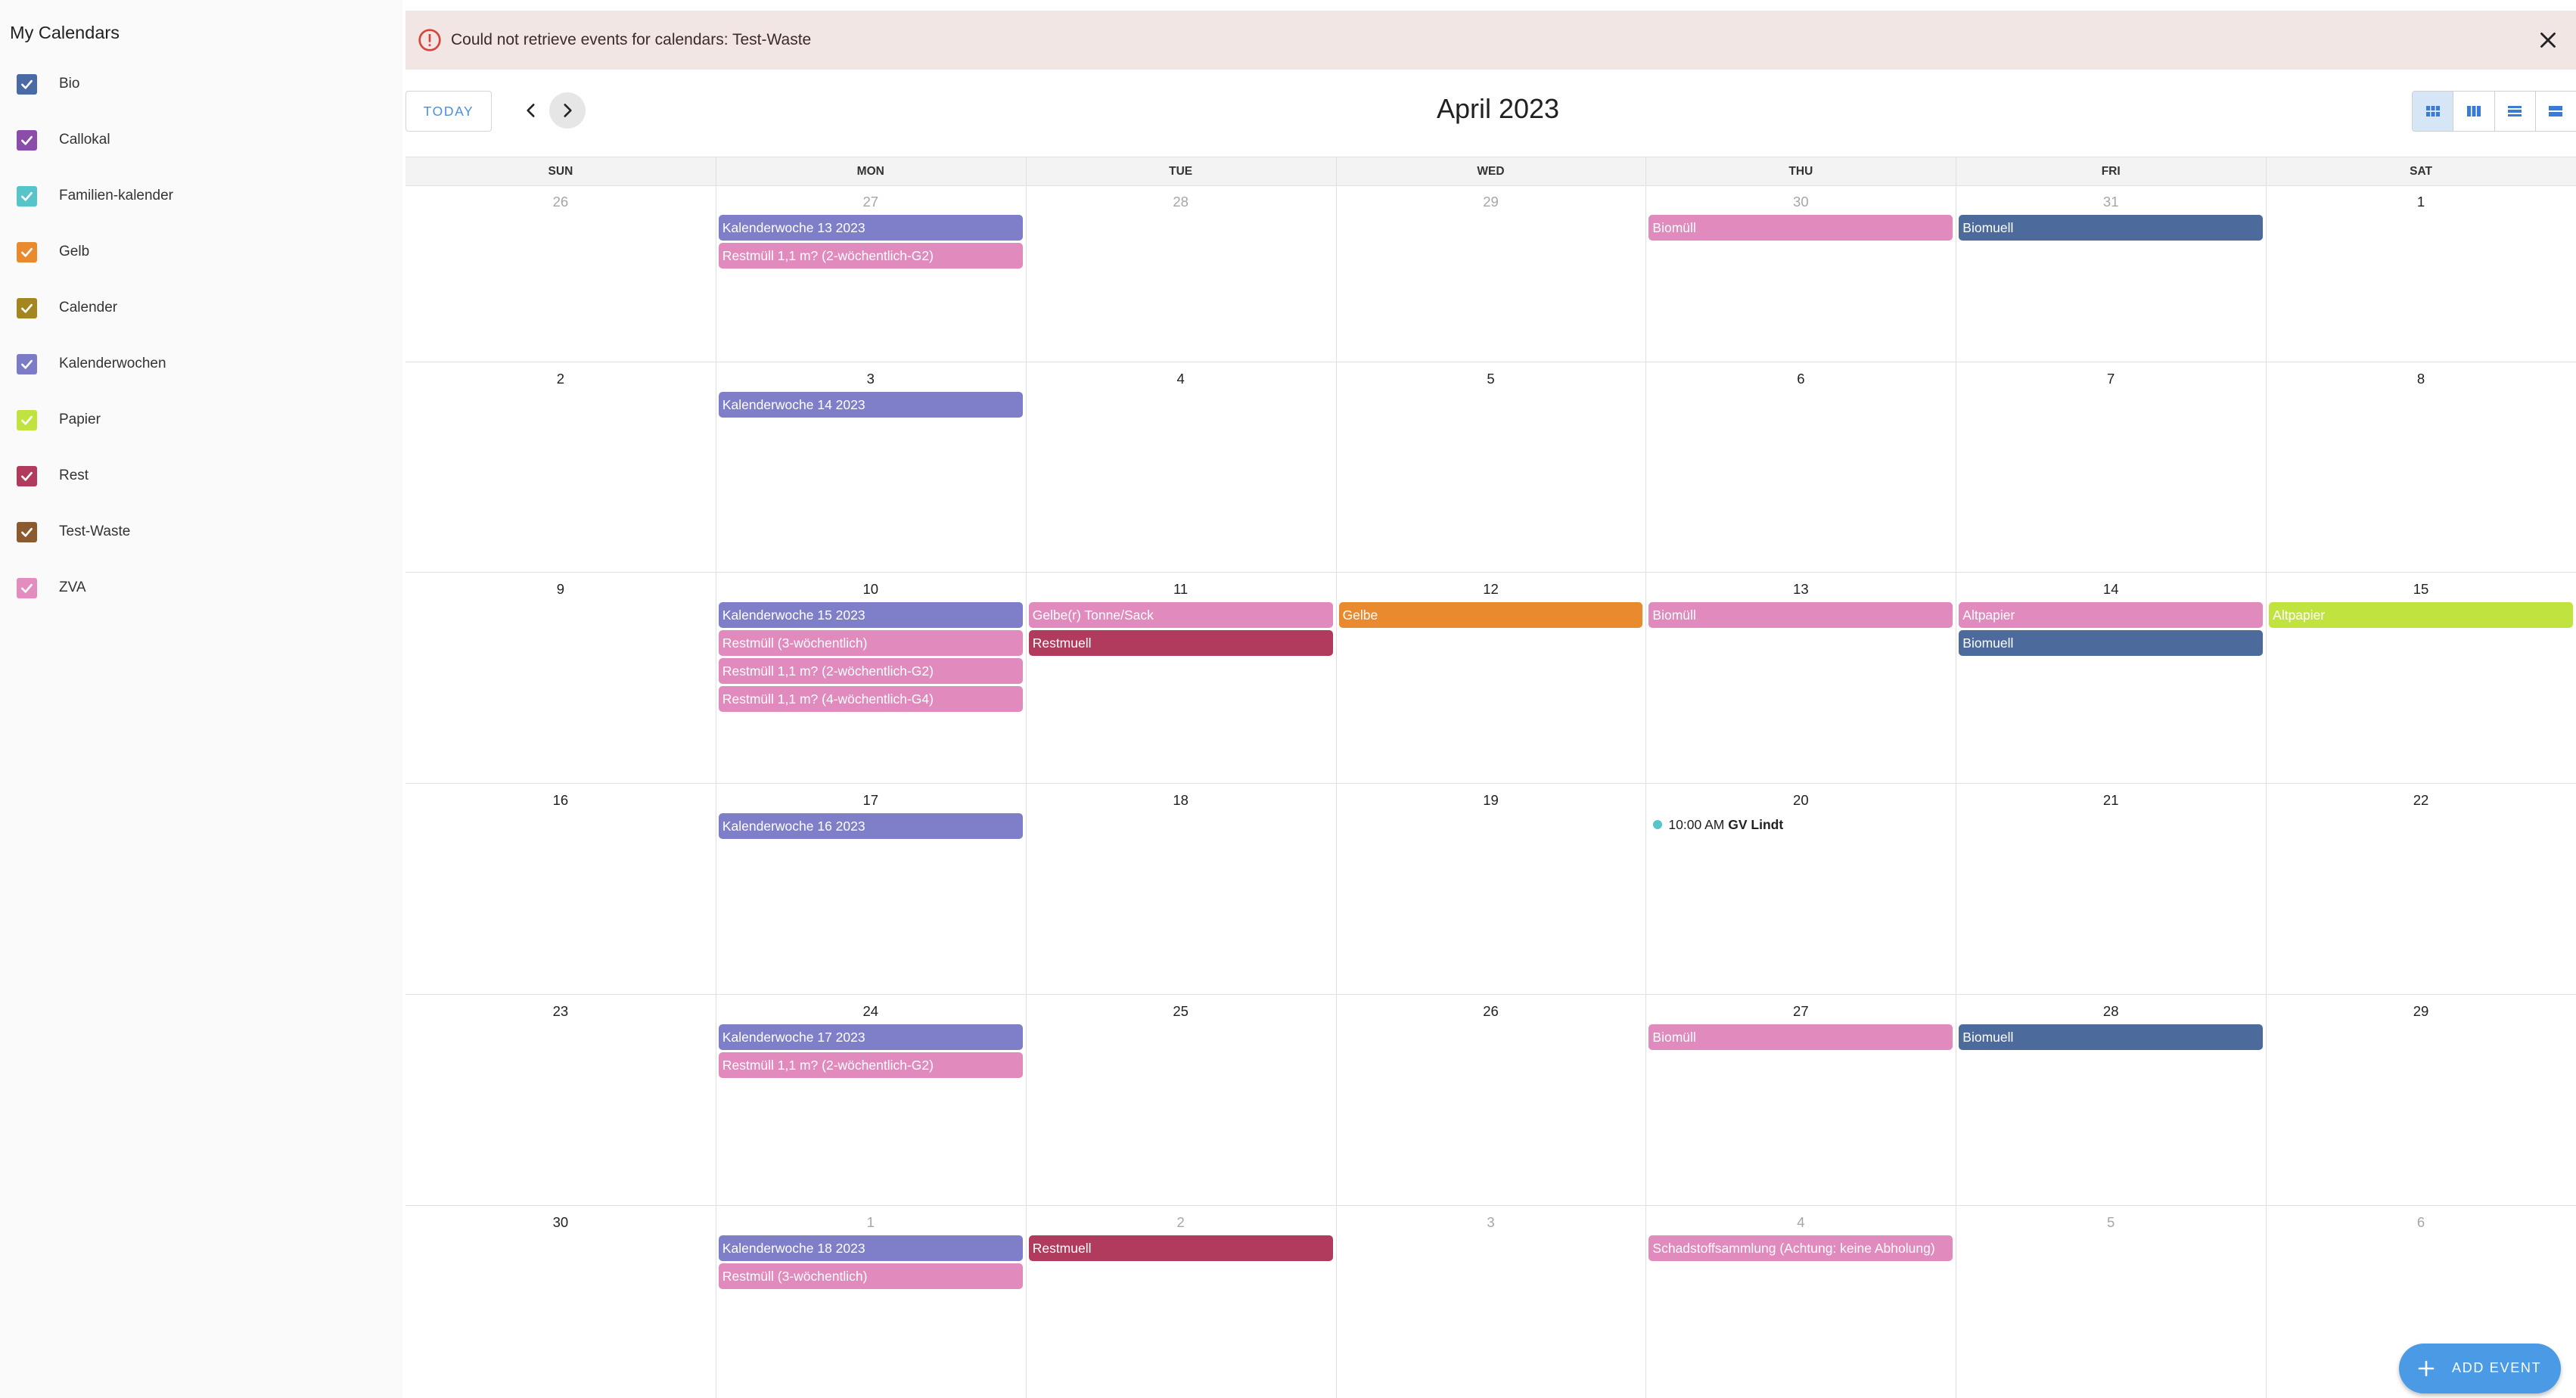 Image resolution: width=2576 pixels, height=1398 pixels. I want to click on event-chip: Kalenderwoche 18 2023, so click(870, 1248).